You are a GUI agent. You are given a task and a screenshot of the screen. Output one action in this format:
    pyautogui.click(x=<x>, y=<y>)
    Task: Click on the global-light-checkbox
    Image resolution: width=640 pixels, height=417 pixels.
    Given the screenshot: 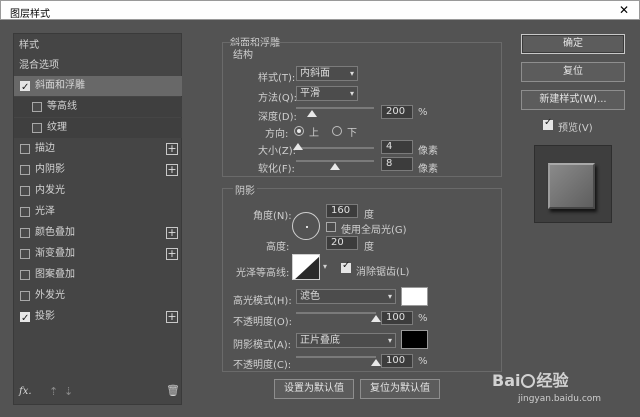 What is the action you would take?
    pyautogui.click(x=331, y=227)
    